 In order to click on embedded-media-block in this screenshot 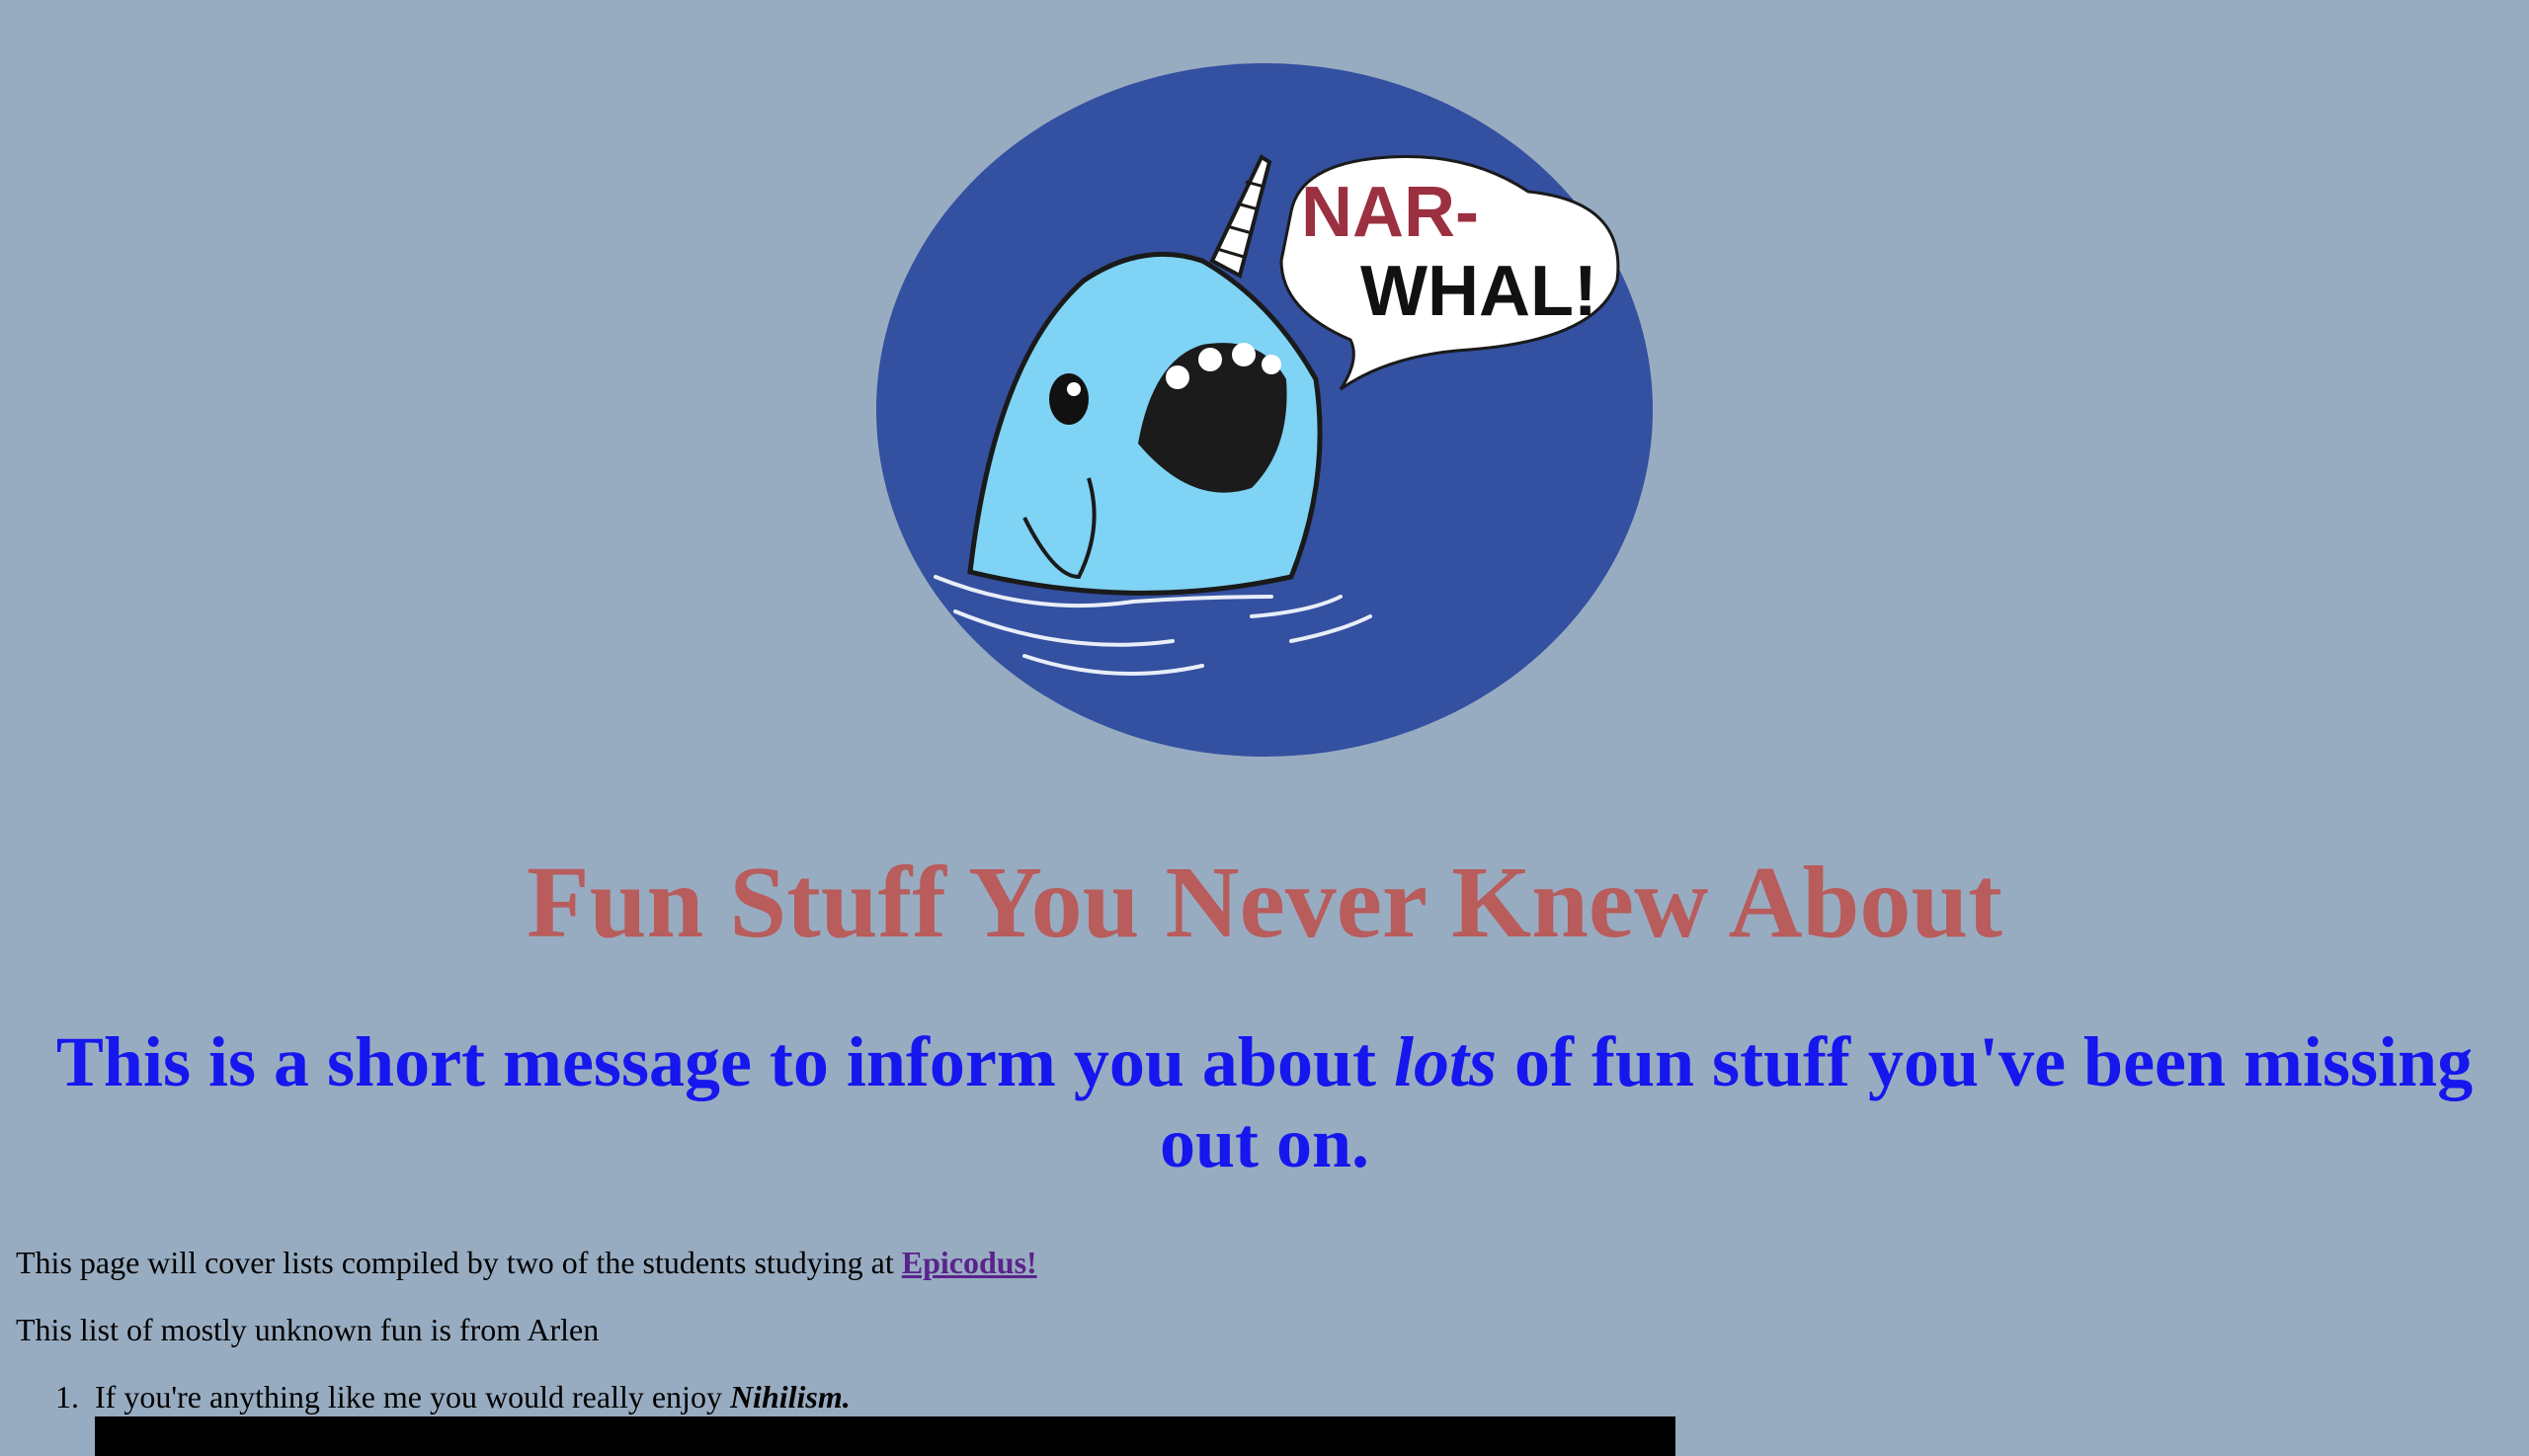, I will do `click(885, 1436)`.